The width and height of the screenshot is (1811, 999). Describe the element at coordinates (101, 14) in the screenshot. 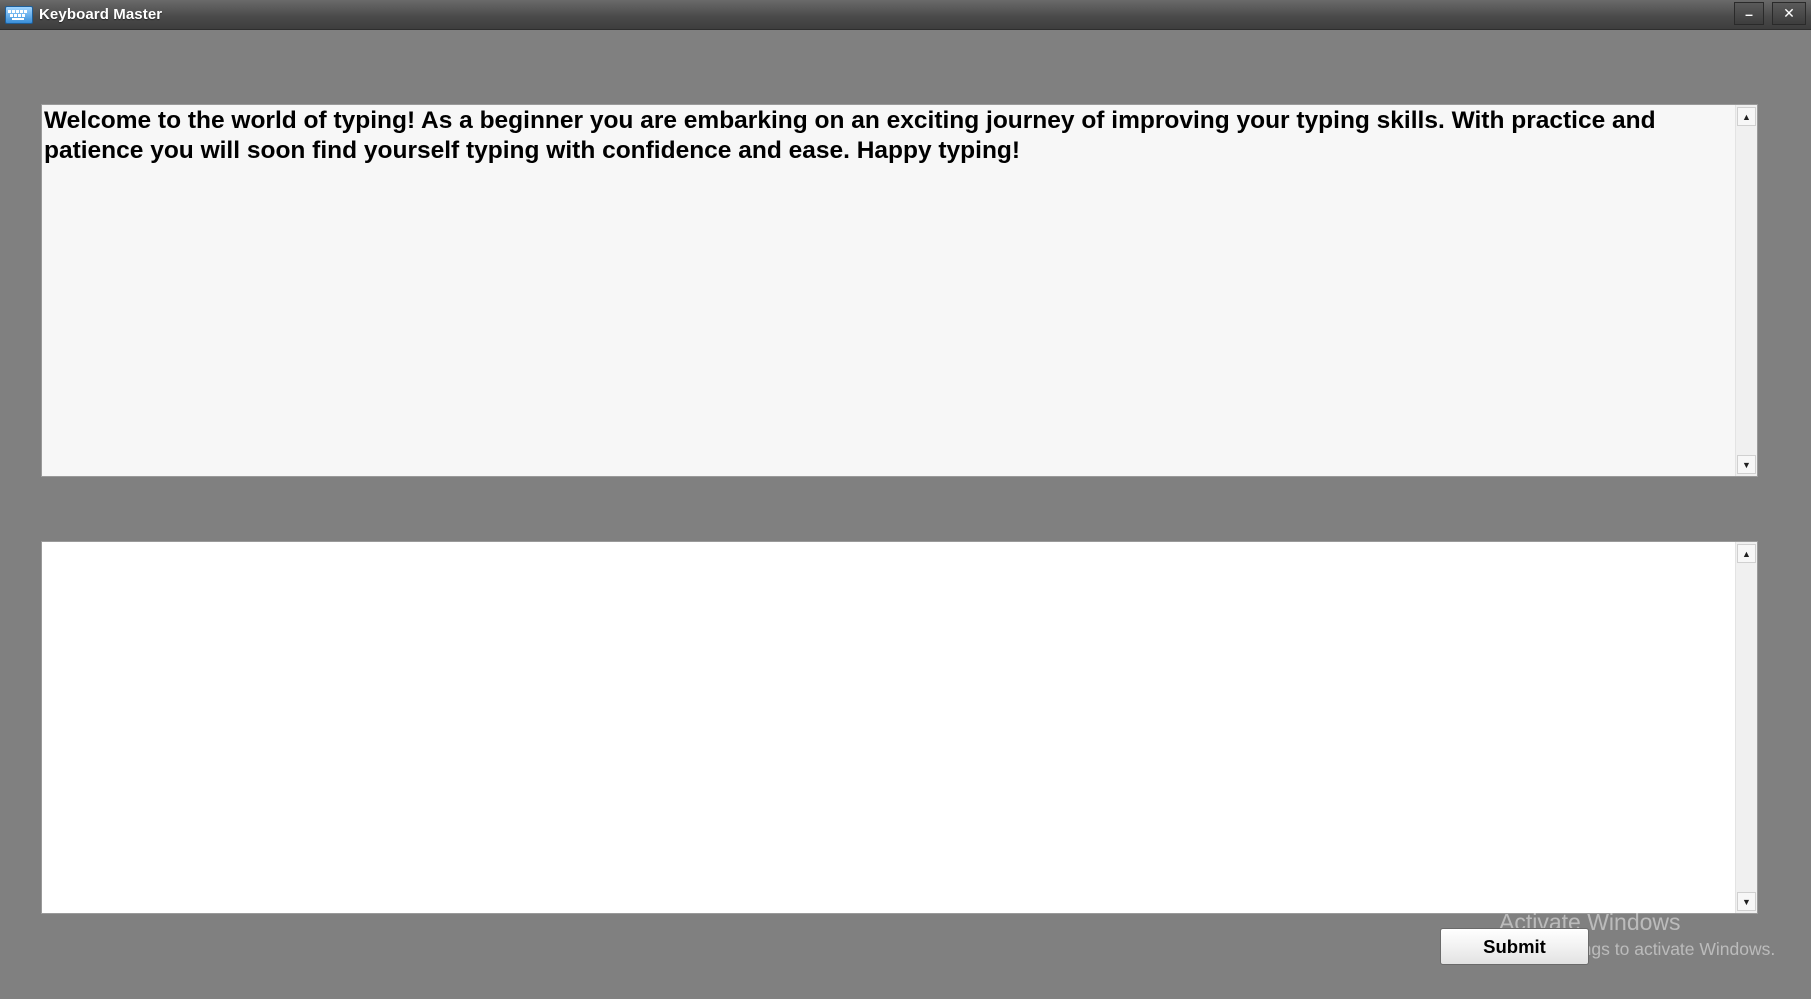

I see `window-title: Keyboard Master` at that location.